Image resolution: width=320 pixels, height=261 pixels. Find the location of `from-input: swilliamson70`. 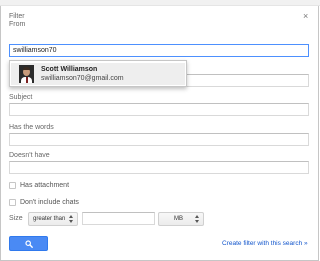

from-input: swilliamson70 is located at coordinates (159, 50).